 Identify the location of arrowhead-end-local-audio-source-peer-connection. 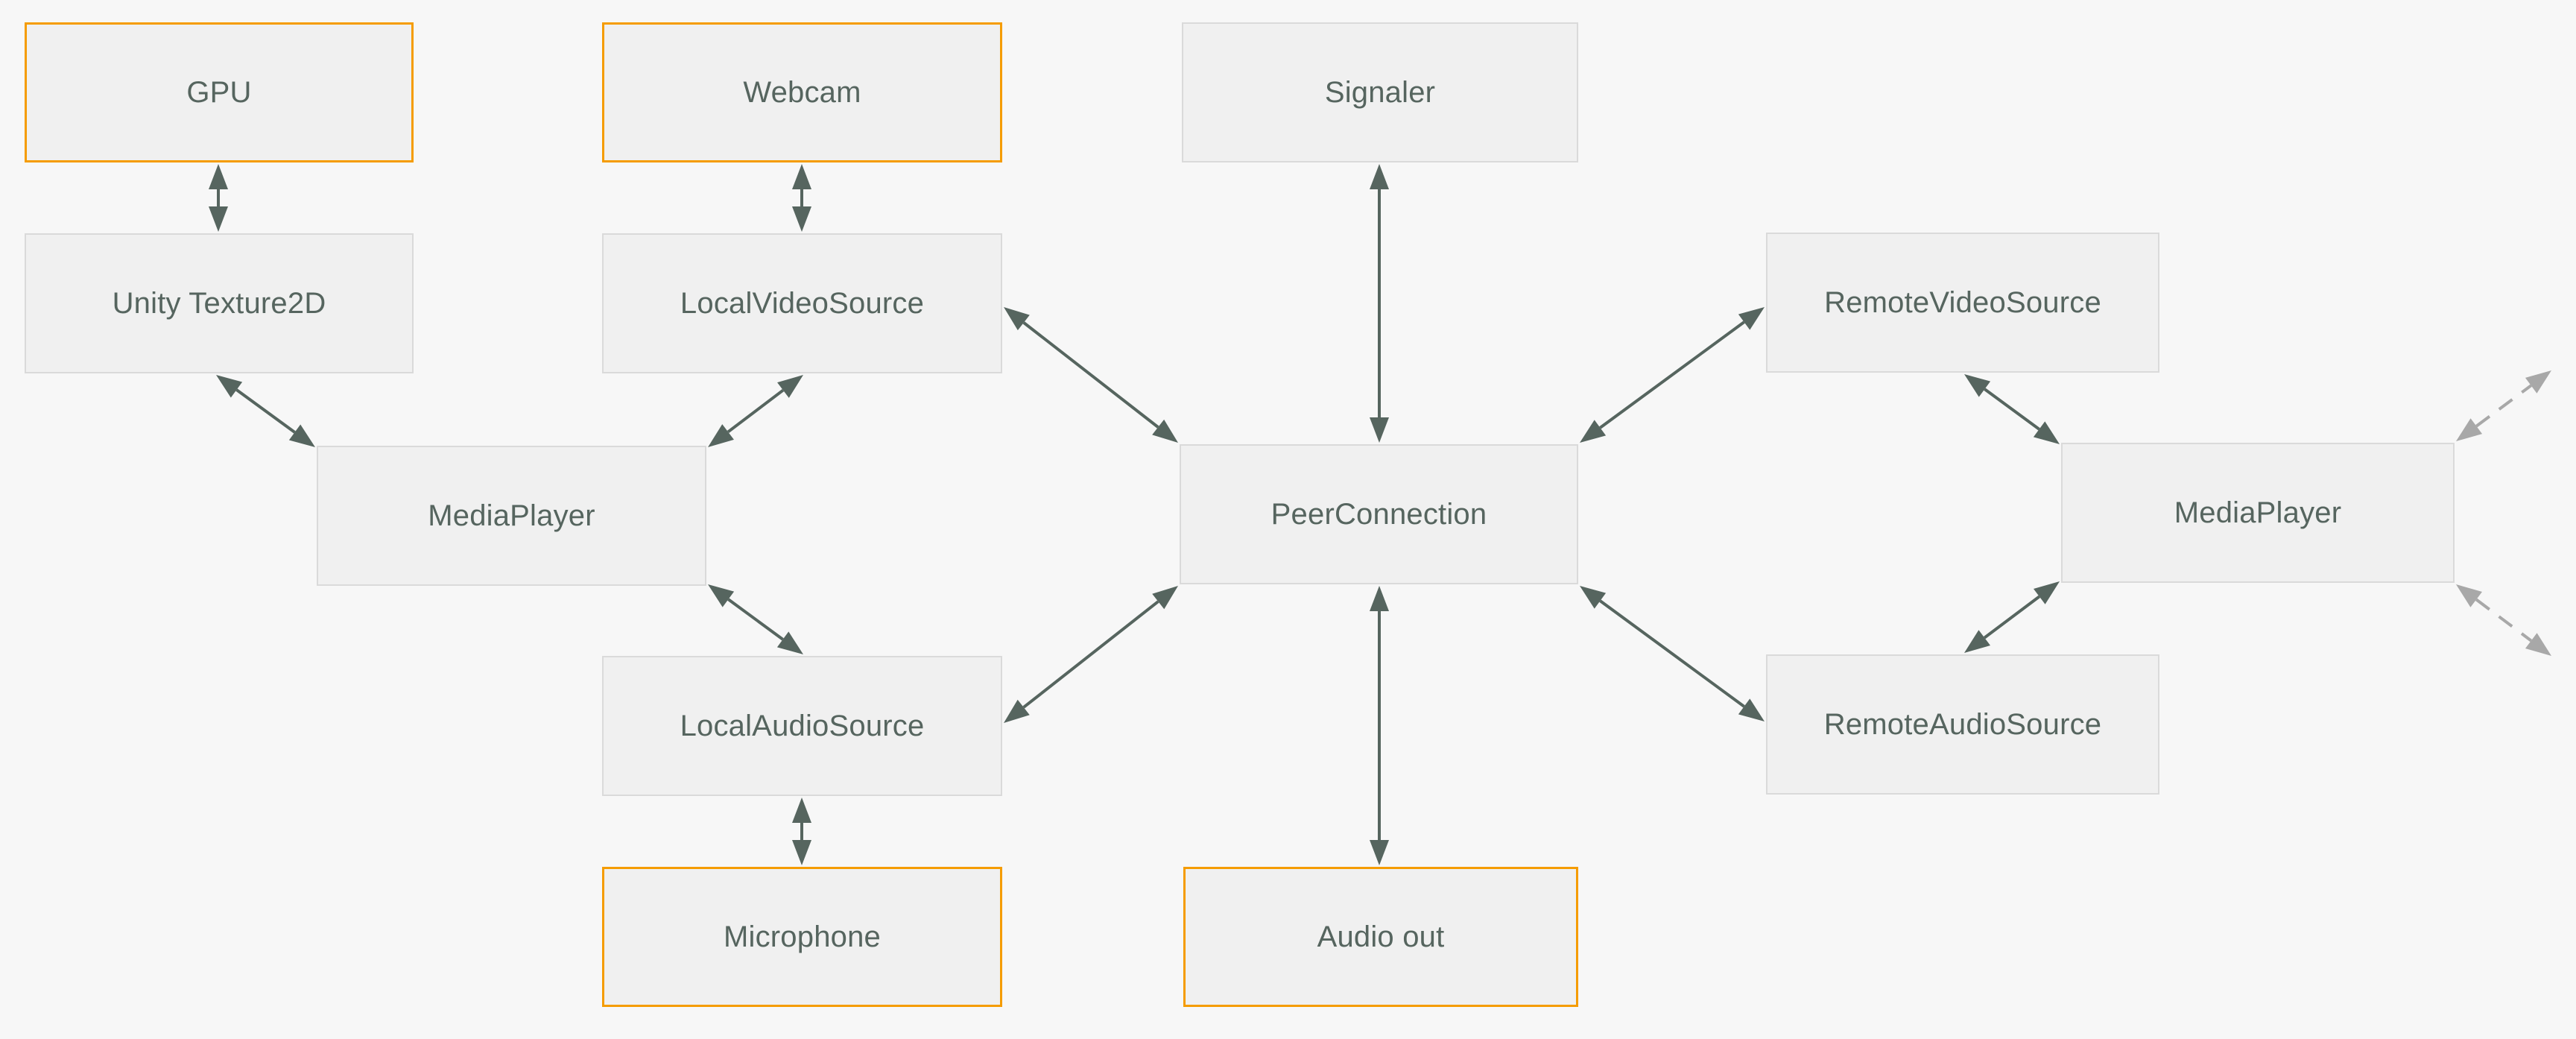
(1165, 598).